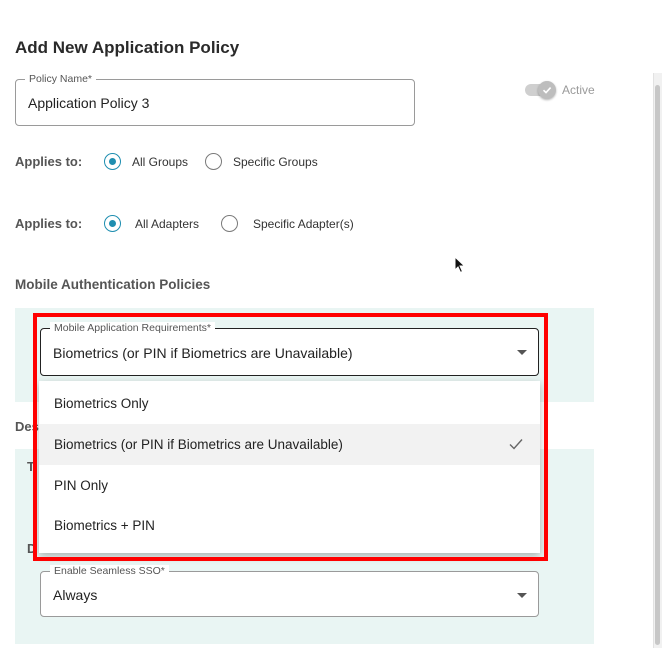 This screenshot has height=648, width=664. What do you see at coordinates (49, 223) in the screenshot?
I see `adapters-applies-label: Applies to:` at bounding box center [49, 223].